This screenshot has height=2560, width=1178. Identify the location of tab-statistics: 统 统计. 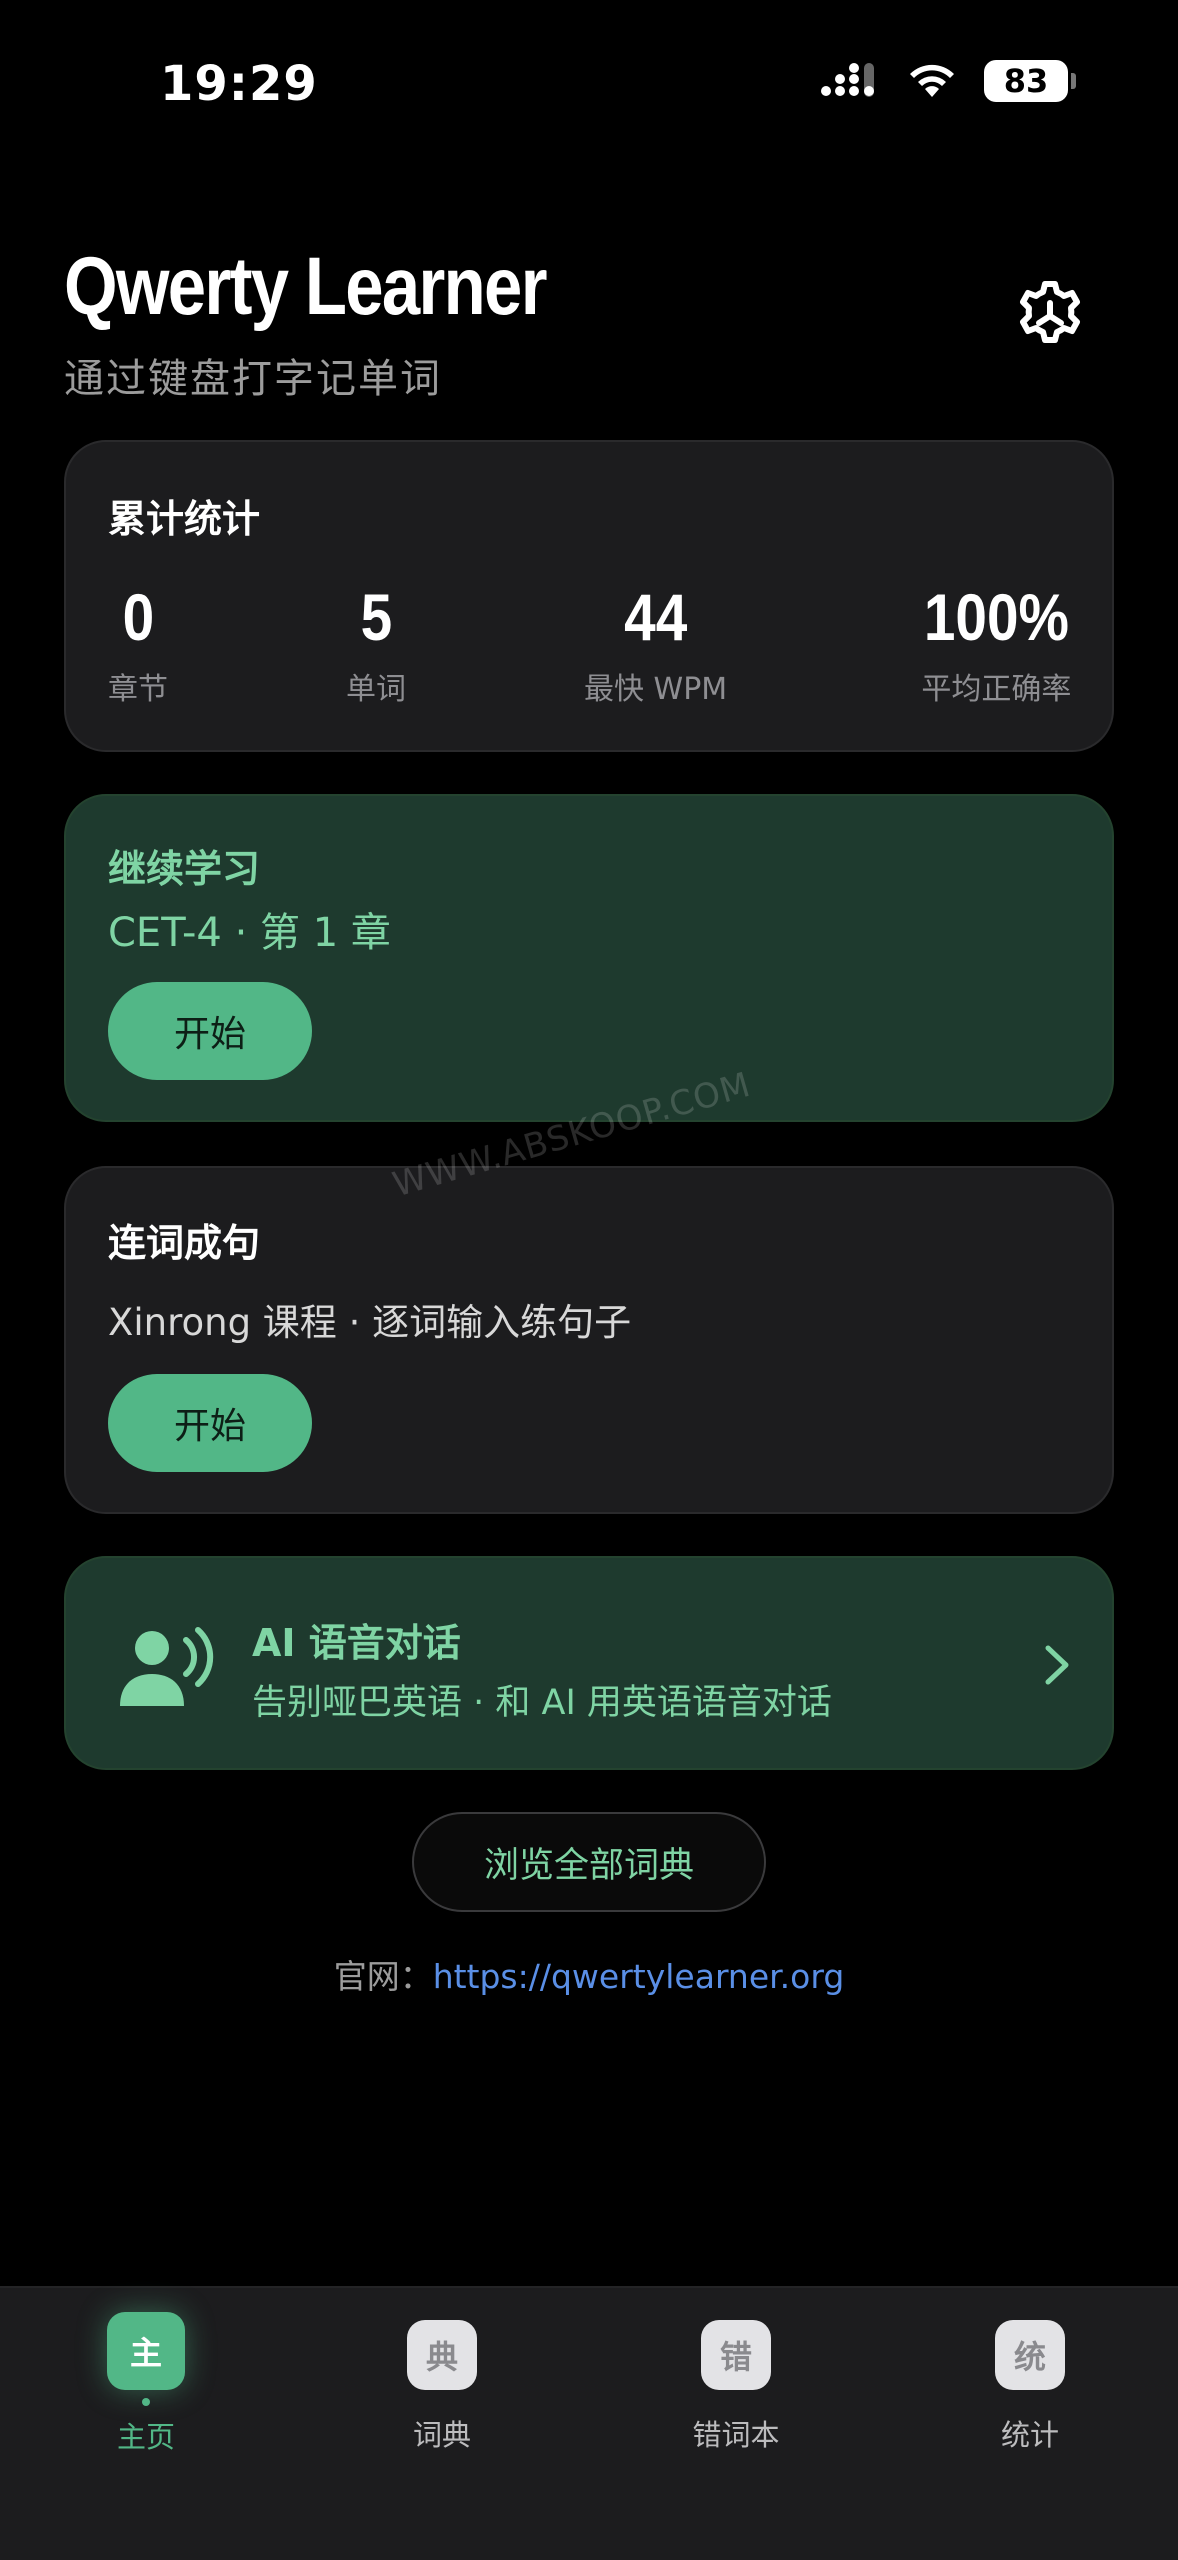
(1030, 2387).